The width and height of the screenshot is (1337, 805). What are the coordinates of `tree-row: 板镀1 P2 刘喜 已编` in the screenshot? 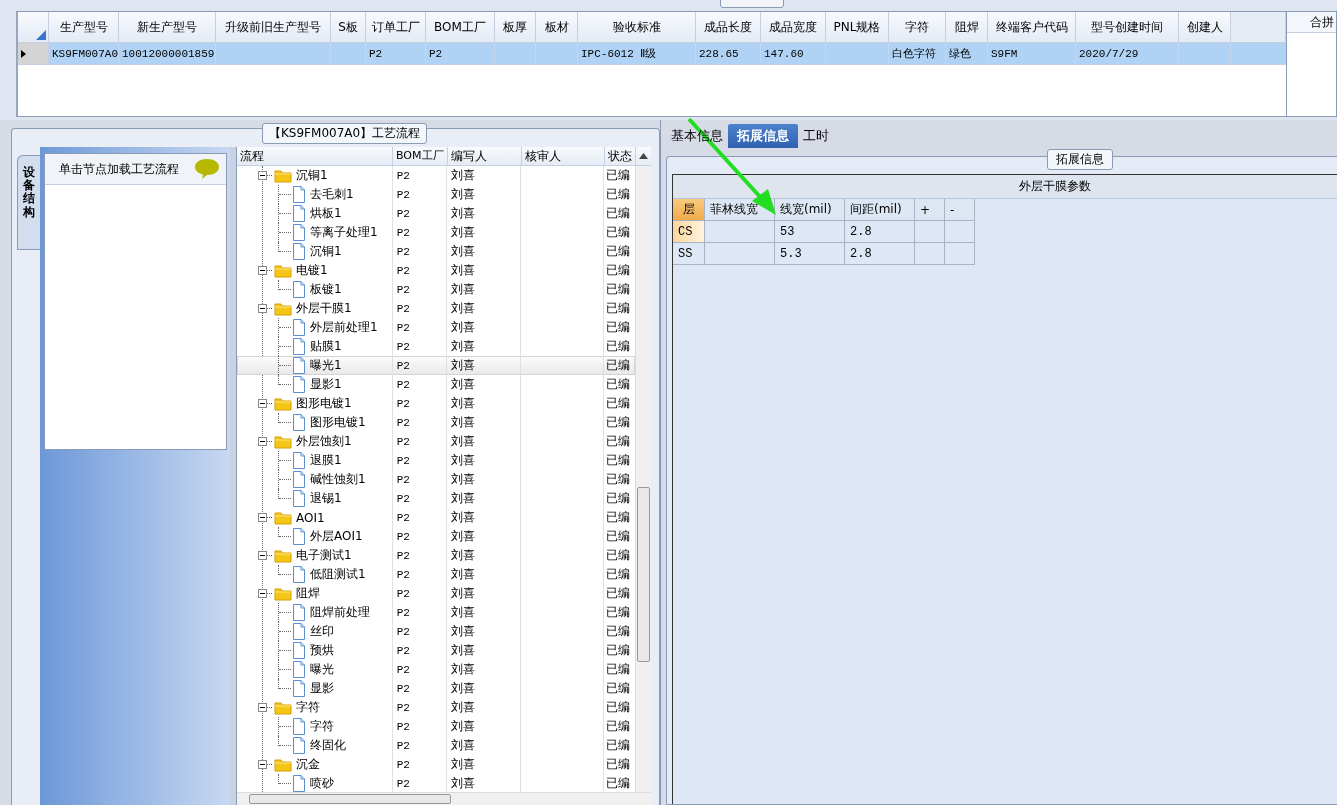 It's located at (436, 289).